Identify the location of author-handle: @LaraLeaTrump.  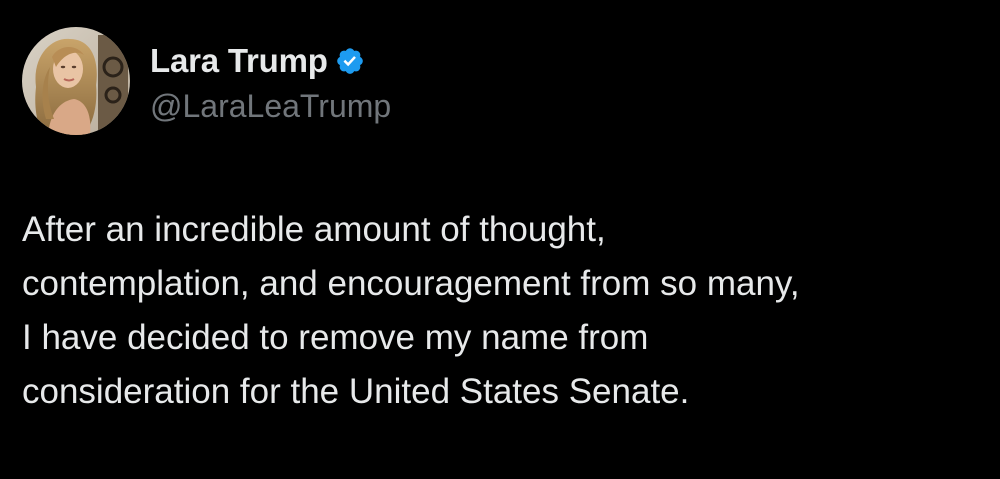
(270, 106).